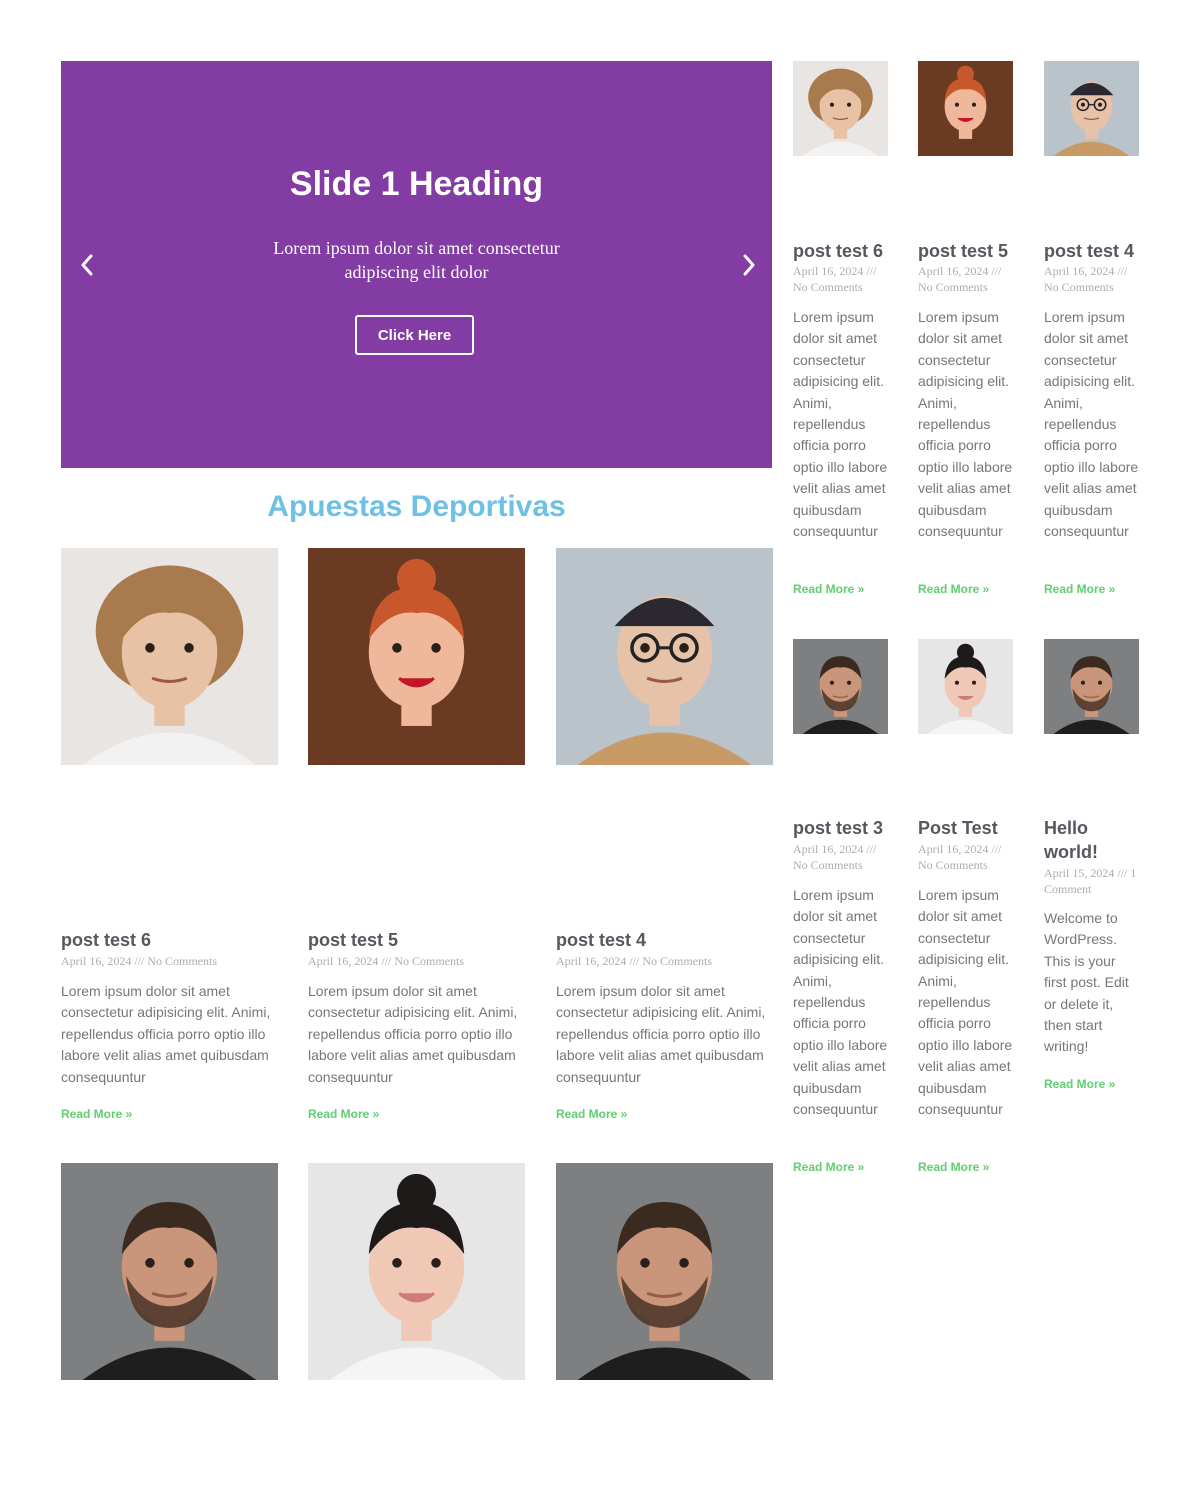 This screenshot has height=1500, width=1200. Describe the element at coordinates (1090, 881) in the screenshot. I see `post-meta: April 15, 2024 /// 1 Comment` at that location.